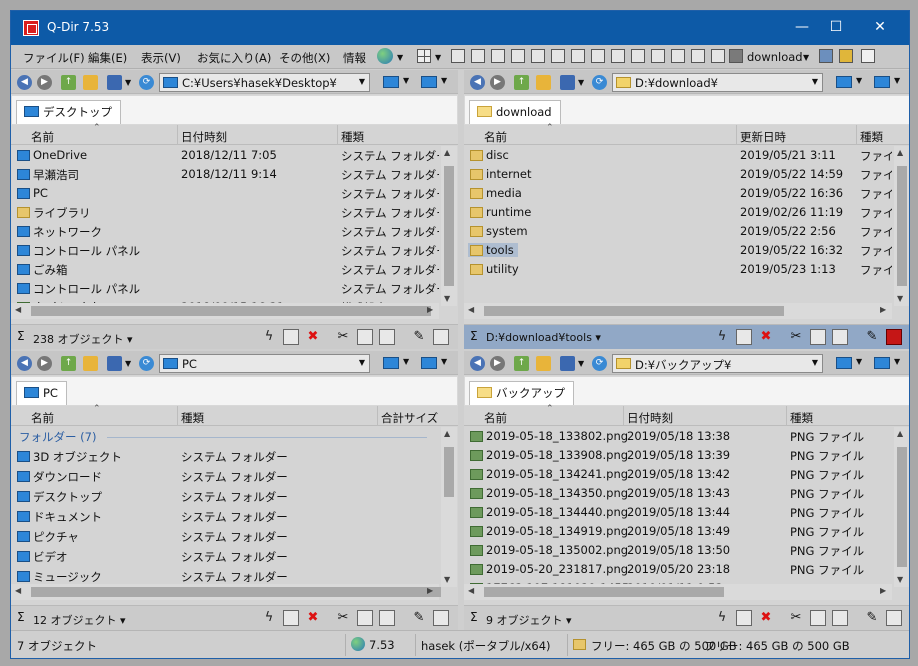 This screenshot has height=666, width=918. Describe the element at coordinates (698, 56) in the screenshot. I see `layout-13-icon` at that location.